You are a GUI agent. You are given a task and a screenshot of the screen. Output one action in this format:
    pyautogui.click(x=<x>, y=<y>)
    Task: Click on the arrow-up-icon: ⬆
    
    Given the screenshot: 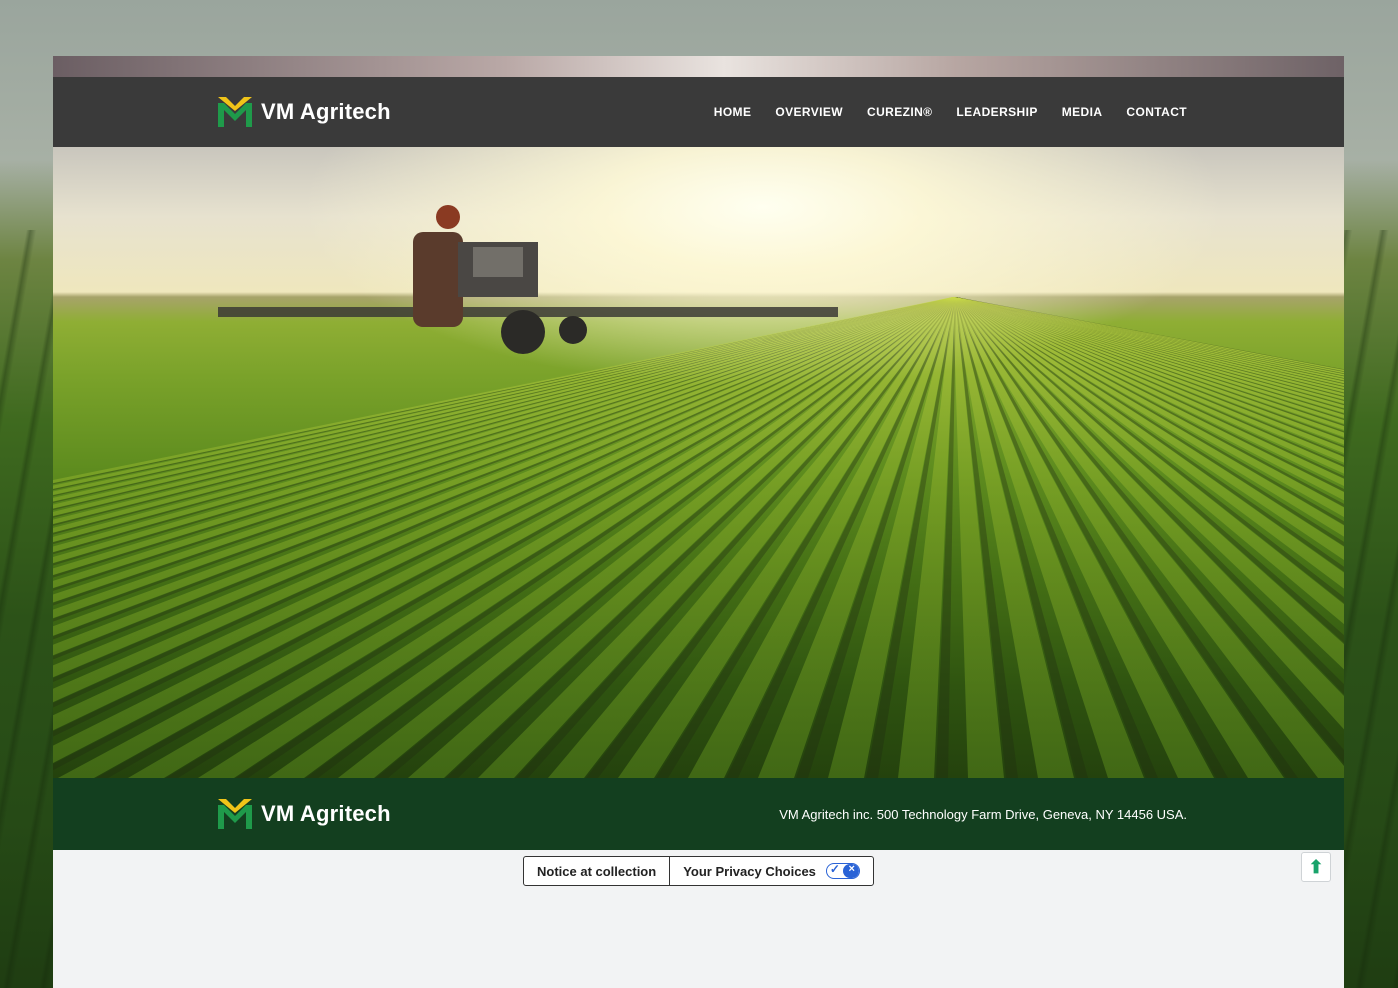 What is the action you would take?
    pyautogui.click(x=1316, y=866)
    